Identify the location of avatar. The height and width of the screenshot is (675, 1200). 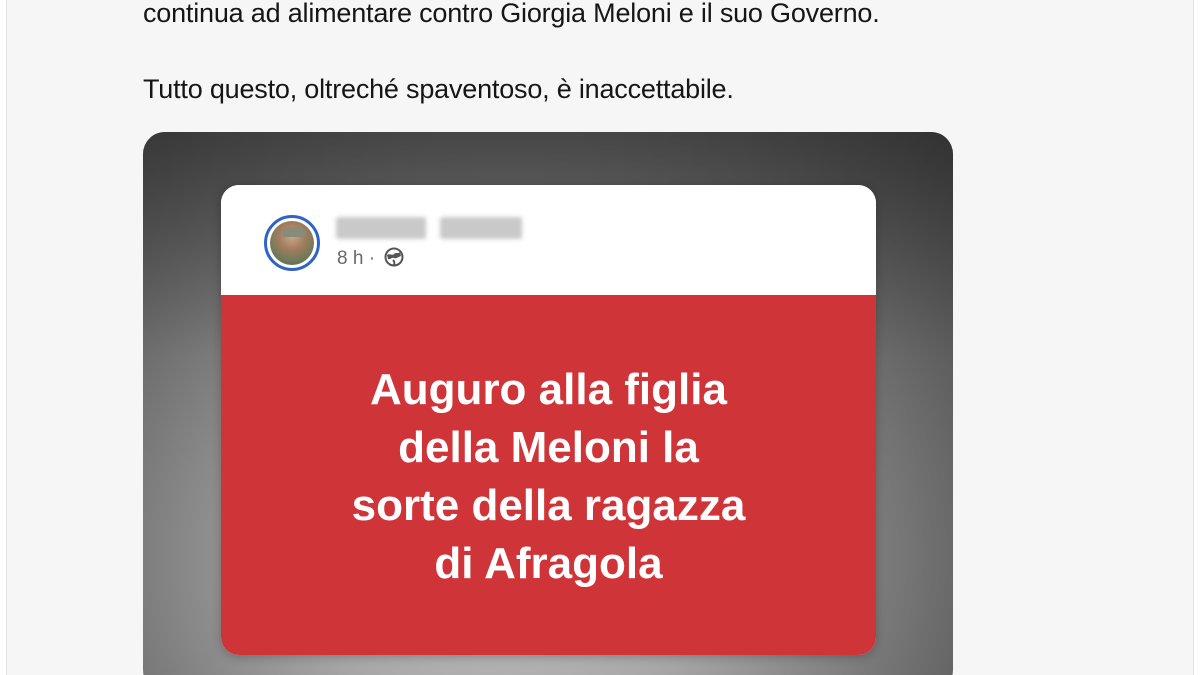
(292, 243).